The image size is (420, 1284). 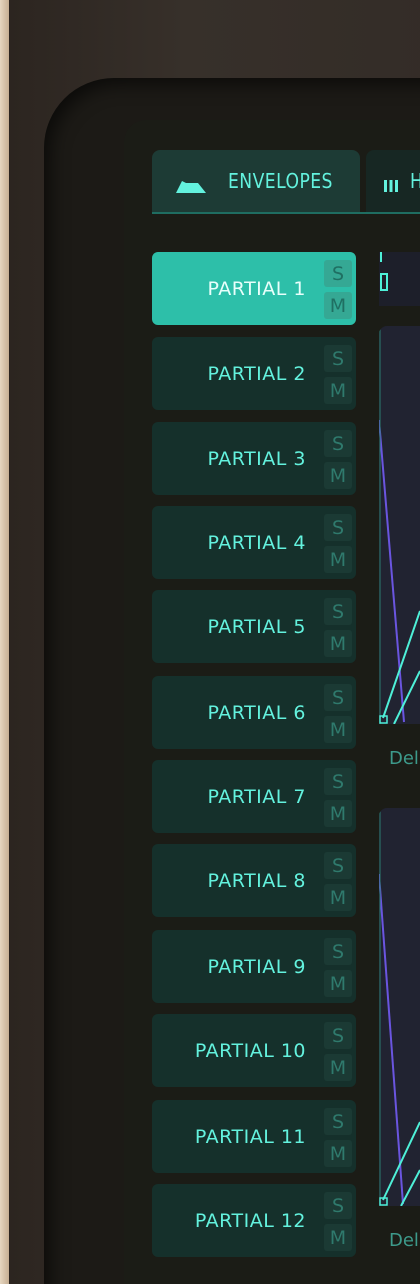 I want to click on partial-row-11: PARTIAL 11 S M, so click(x=254, y=1136).